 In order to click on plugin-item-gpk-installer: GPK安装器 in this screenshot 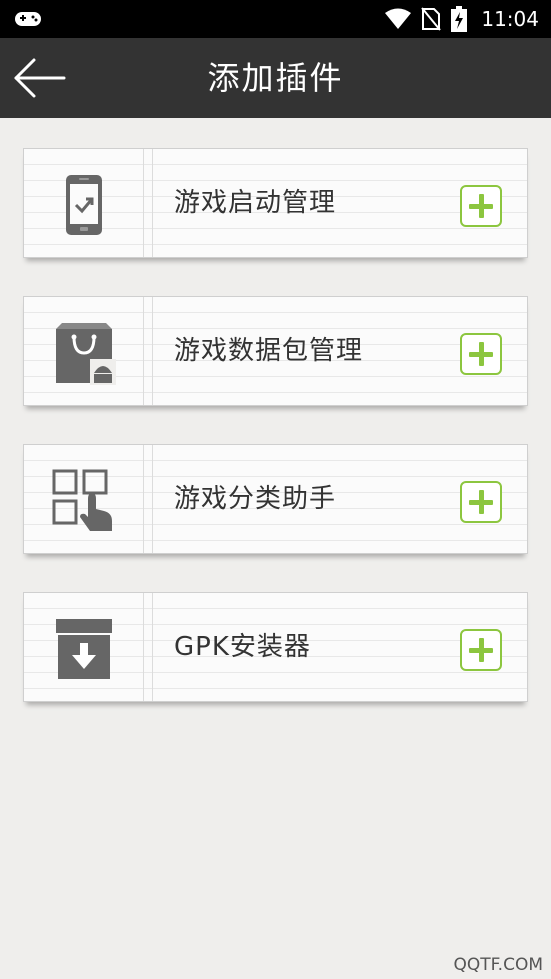, I will do `click(275, 647)`.